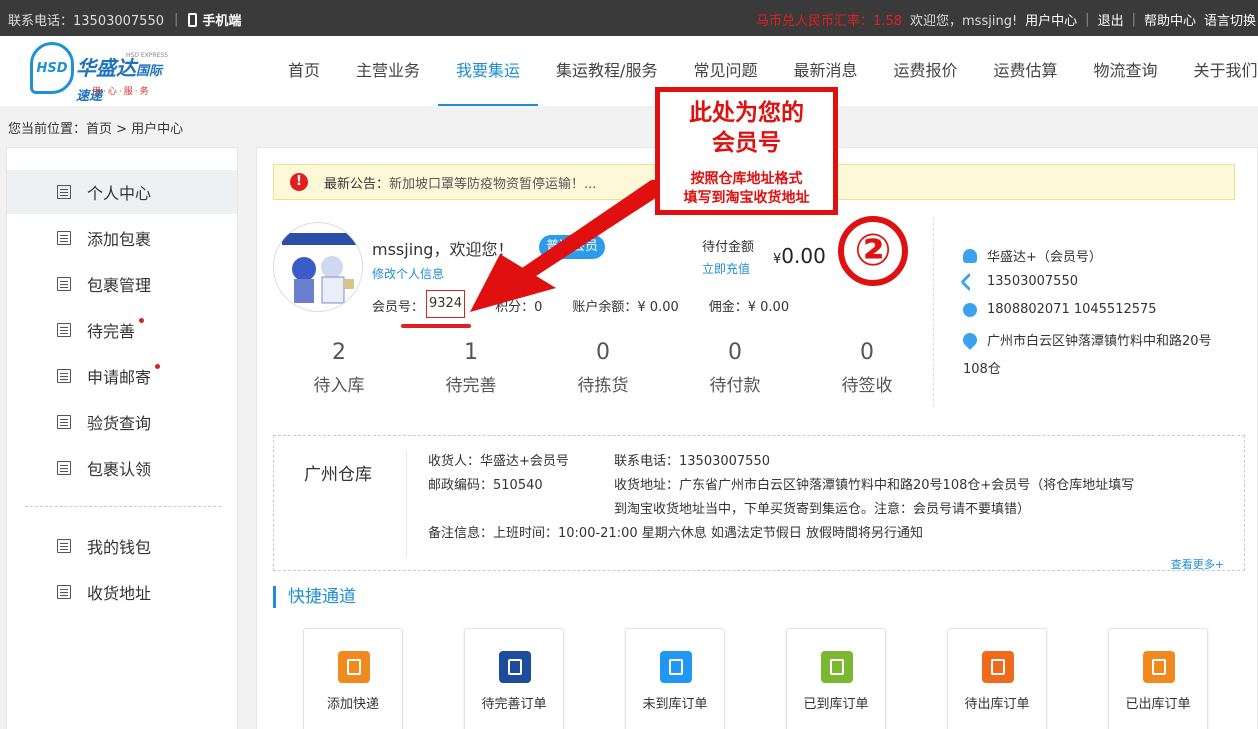 This screenshot has width=1258, height=729. Describe the element at coordinates (815, 21) in the screenshot. I see `exchange-rate-label: 马币兑人民币汇率：` at that location.